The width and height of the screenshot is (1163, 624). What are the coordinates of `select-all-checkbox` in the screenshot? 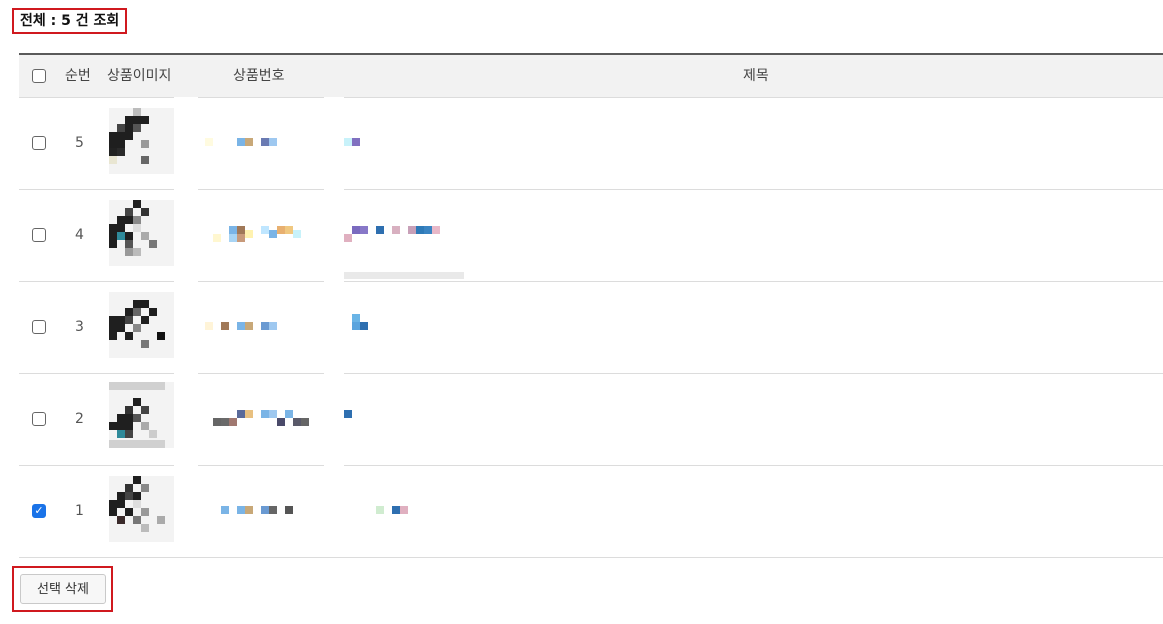 It's located at (39, 76).